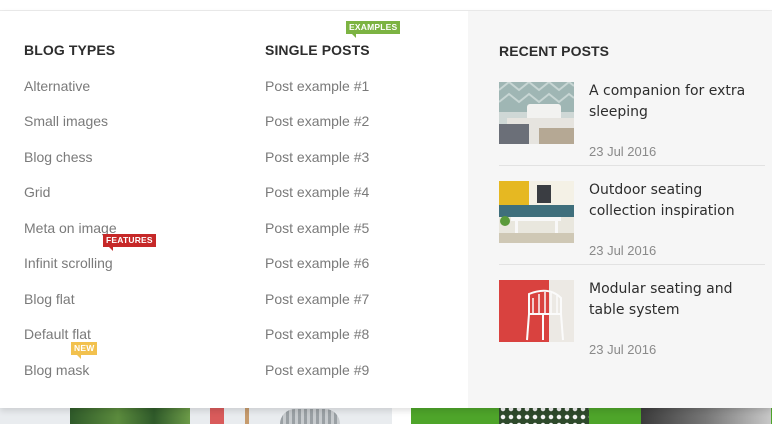 The width and height of the screenshot is (772, 424). I want to click on examples-badge: EXAMPLES, so click(373, 29).